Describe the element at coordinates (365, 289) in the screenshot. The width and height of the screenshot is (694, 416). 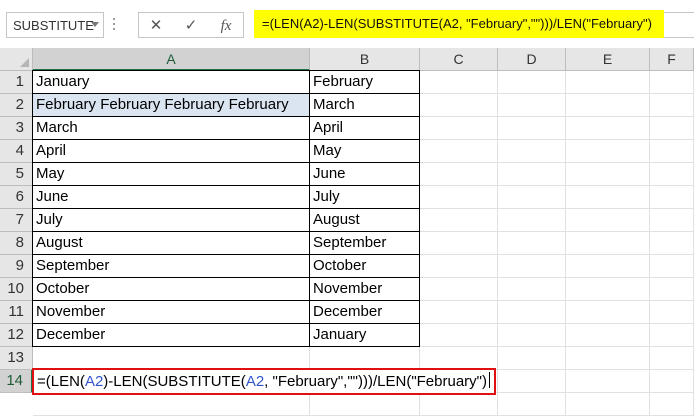
I see `cell-b10: November` at that location.